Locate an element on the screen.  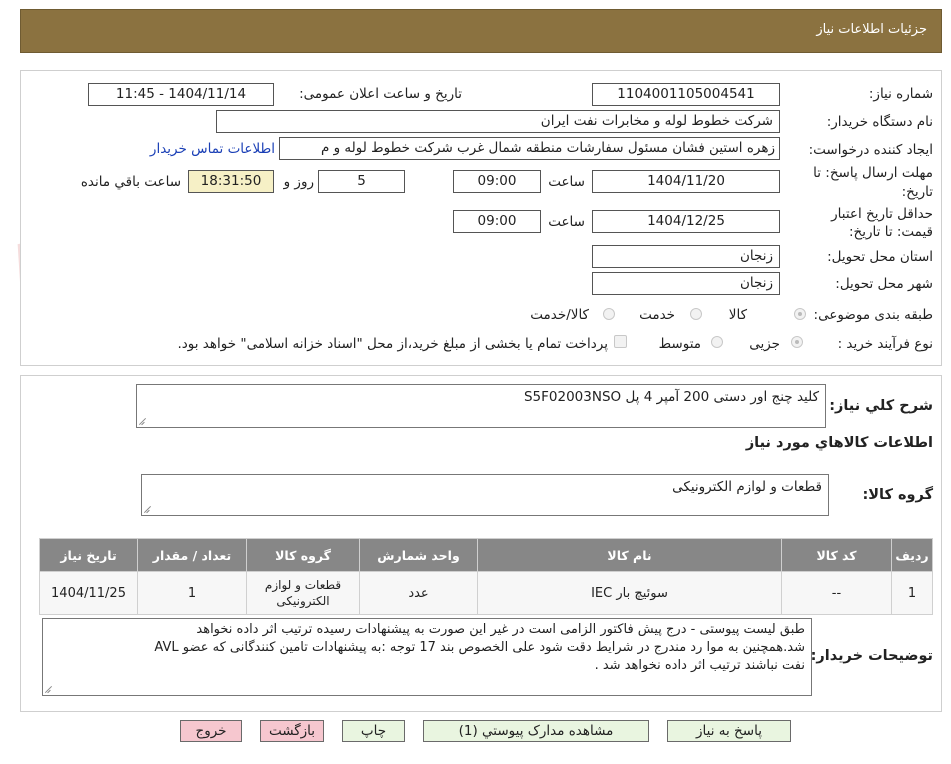
col-name: نام کالا is located at coordinates (629, 555).